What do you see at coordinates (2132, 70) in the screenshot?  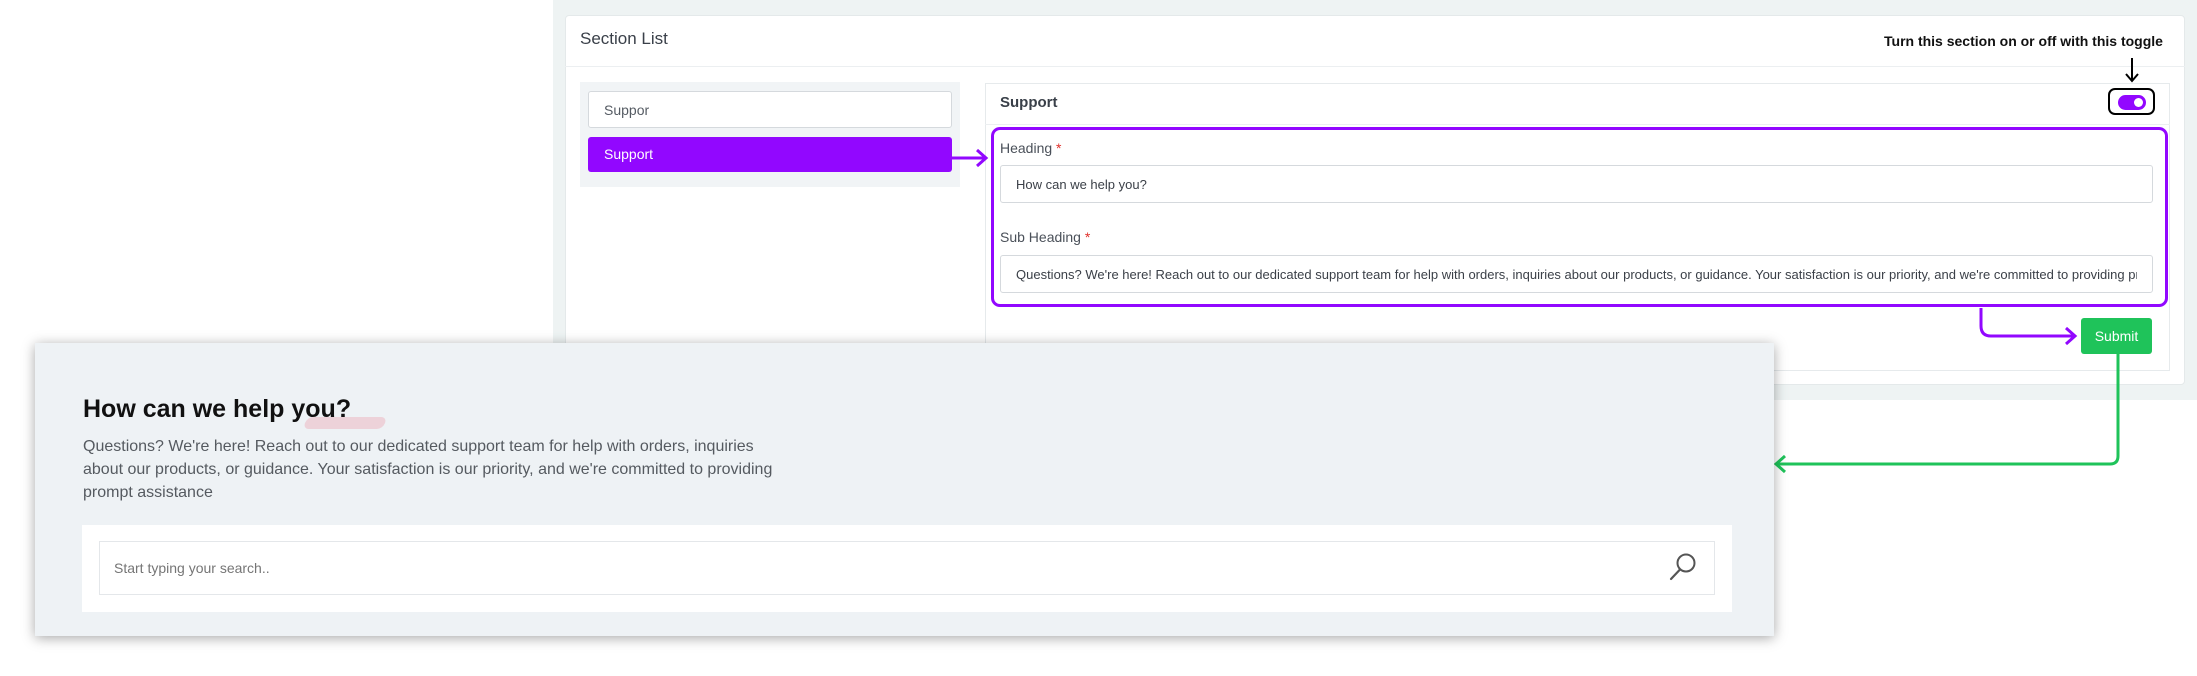 I see `toggle-pointer-arrow` at bounding box center [2132, 70].